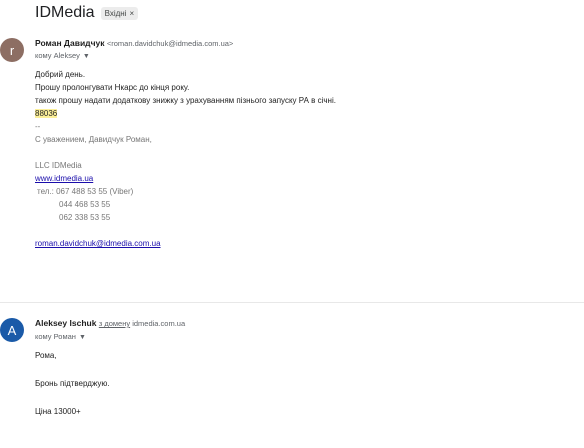 The width and height of the screenshot is (584, 448). I want to click on via-domain: з домену idmedia.com.ua, so click(142, 323).